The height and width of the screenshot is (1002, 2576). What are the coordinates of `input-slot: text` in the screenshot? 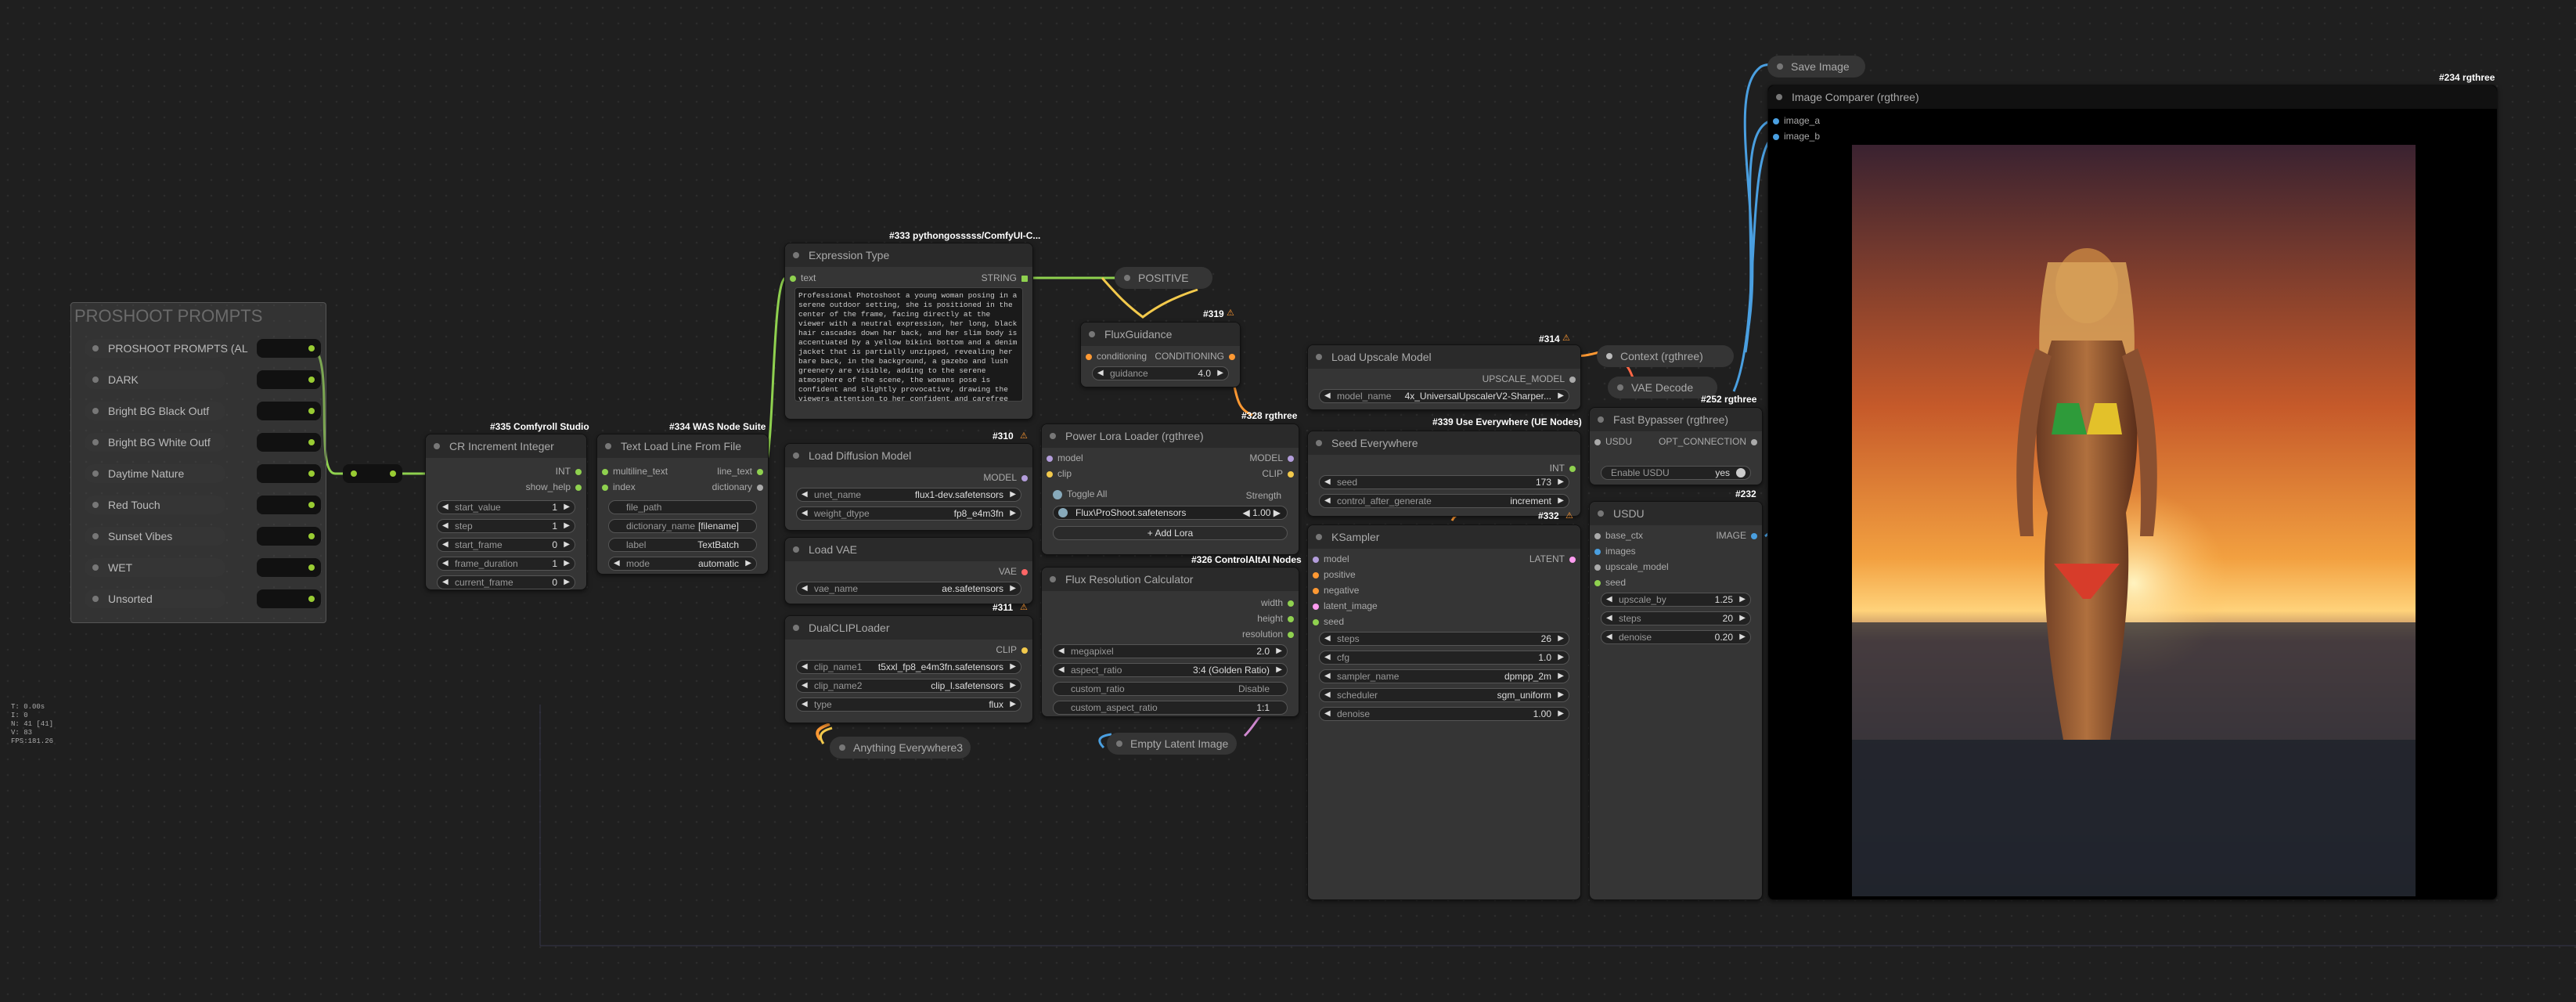 It's located at (800, 277).